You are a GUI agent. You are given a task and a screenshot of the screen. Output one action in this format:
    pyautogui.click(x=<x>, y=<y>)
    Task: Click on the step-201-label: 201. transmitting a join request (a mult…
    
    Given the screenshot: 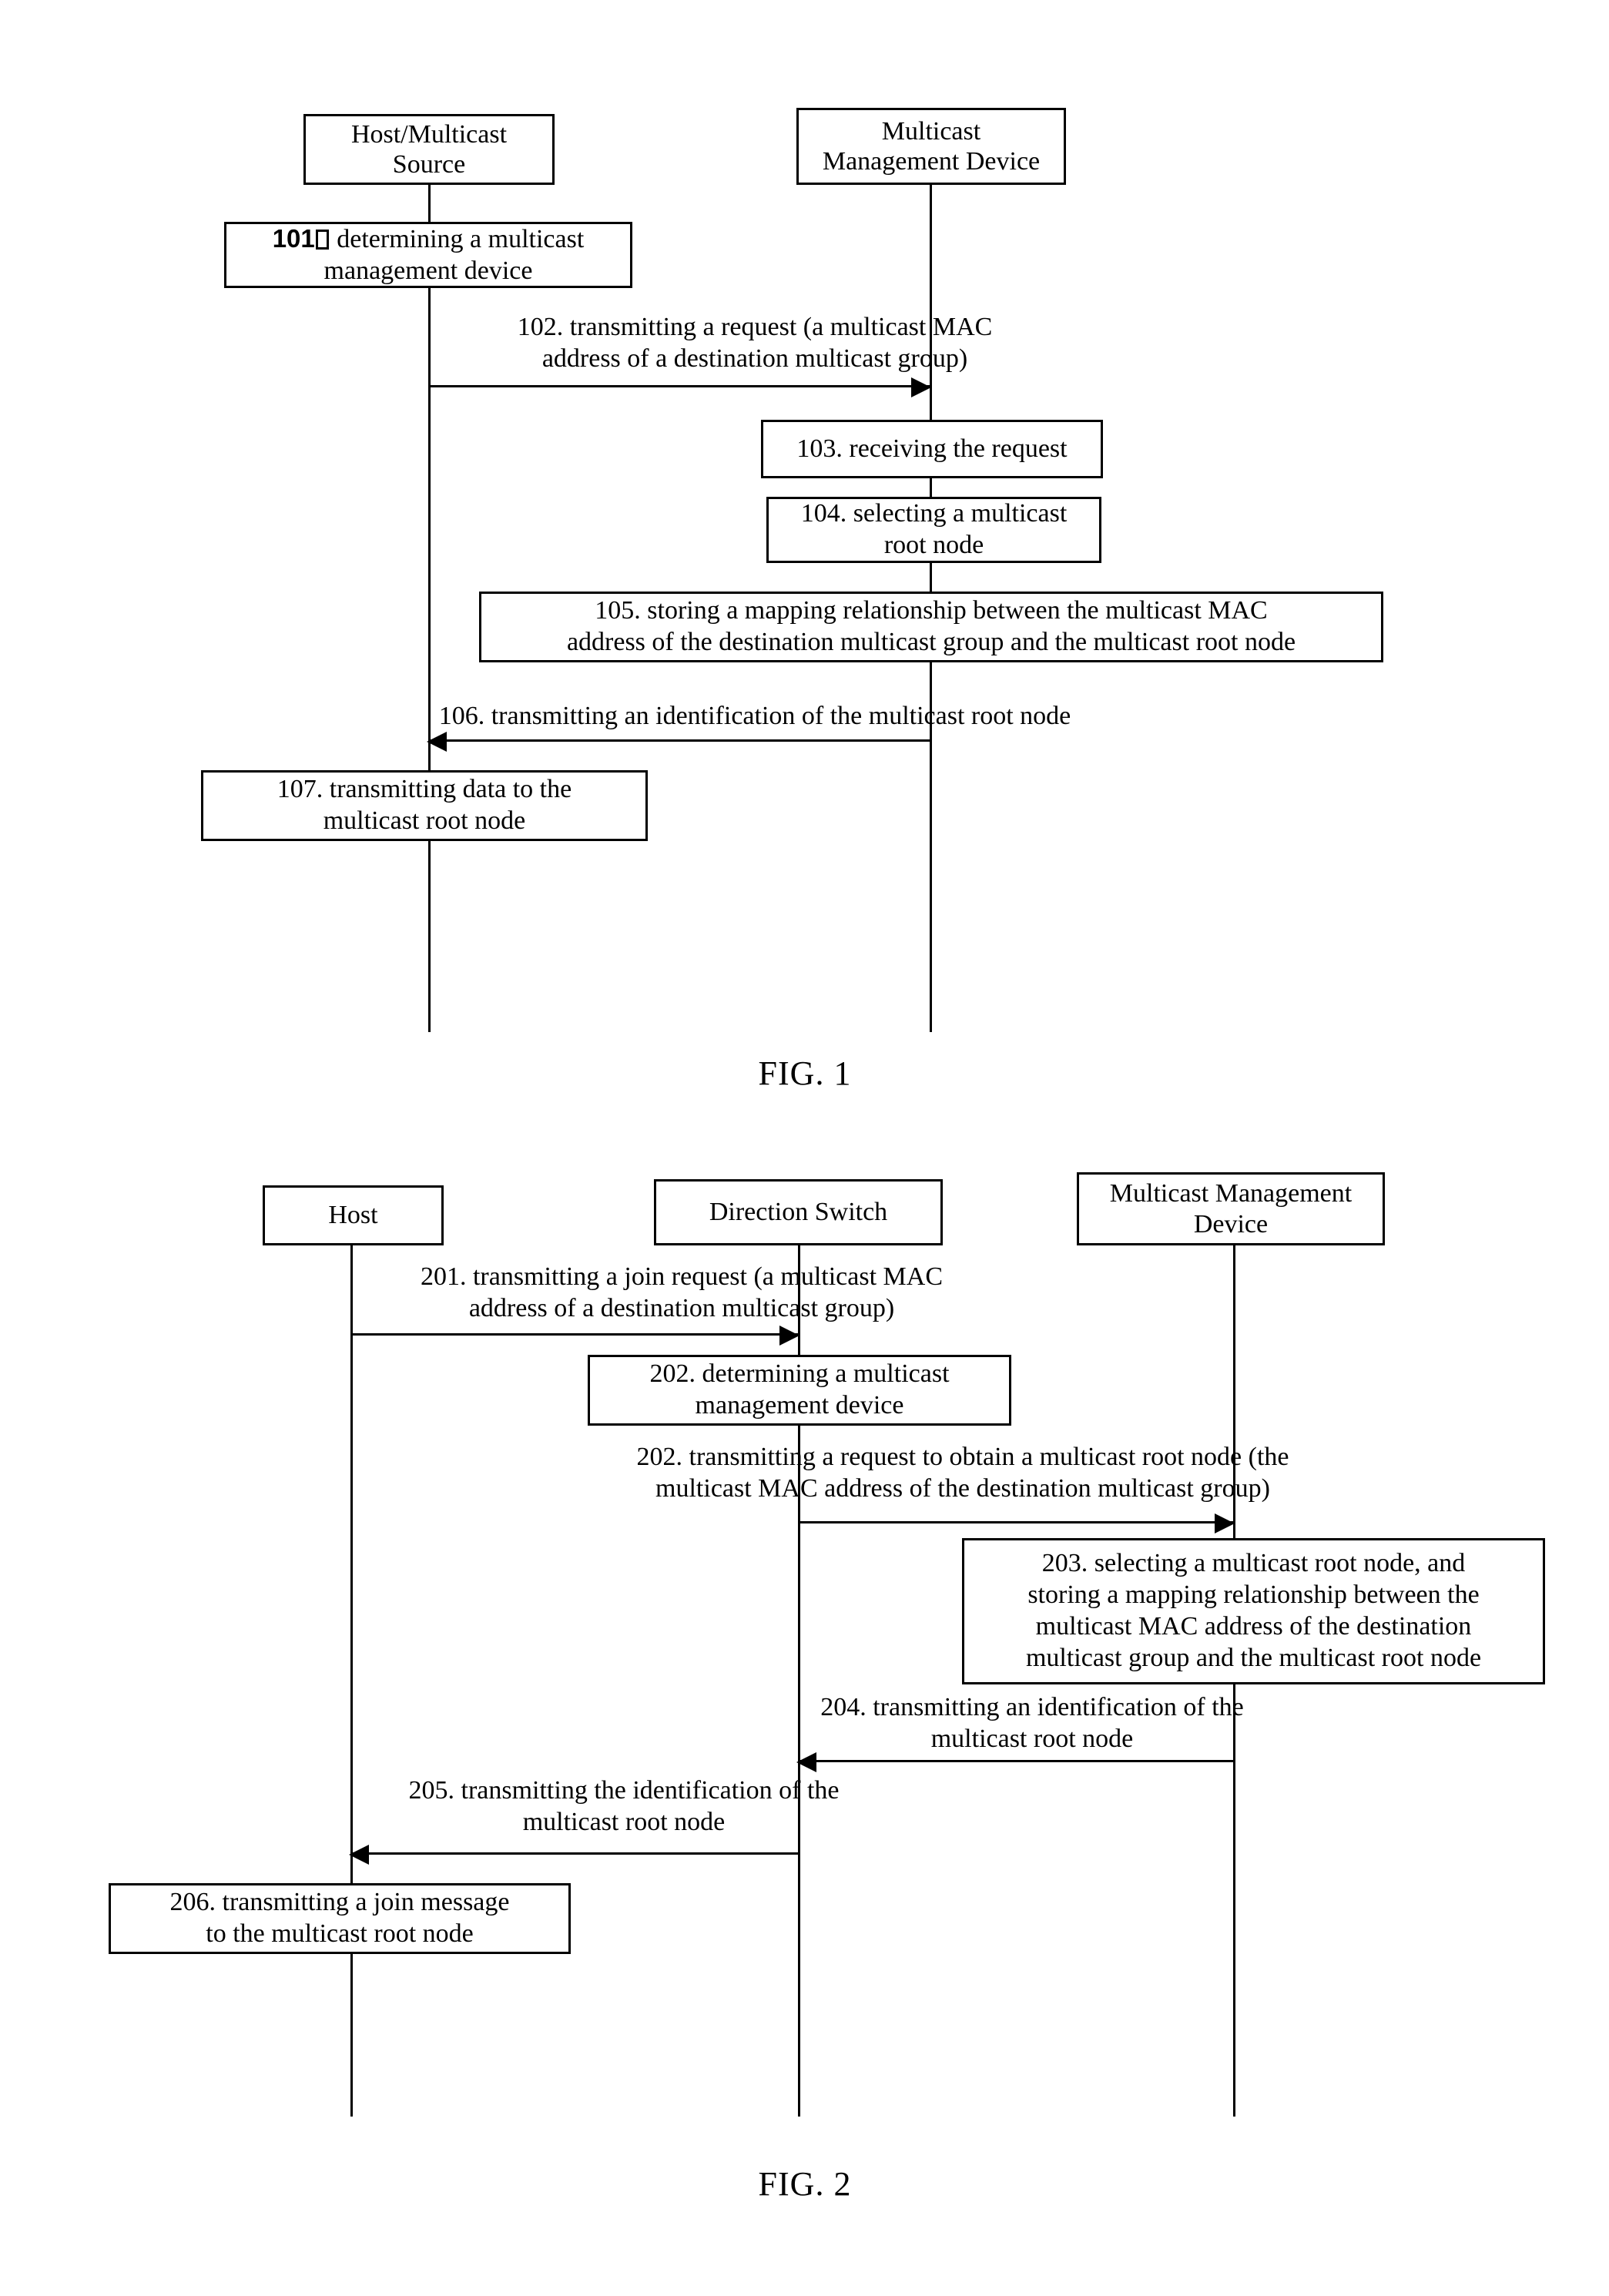 What is the action you would take?
    pyautogui.click(x=682, y=1292)
    